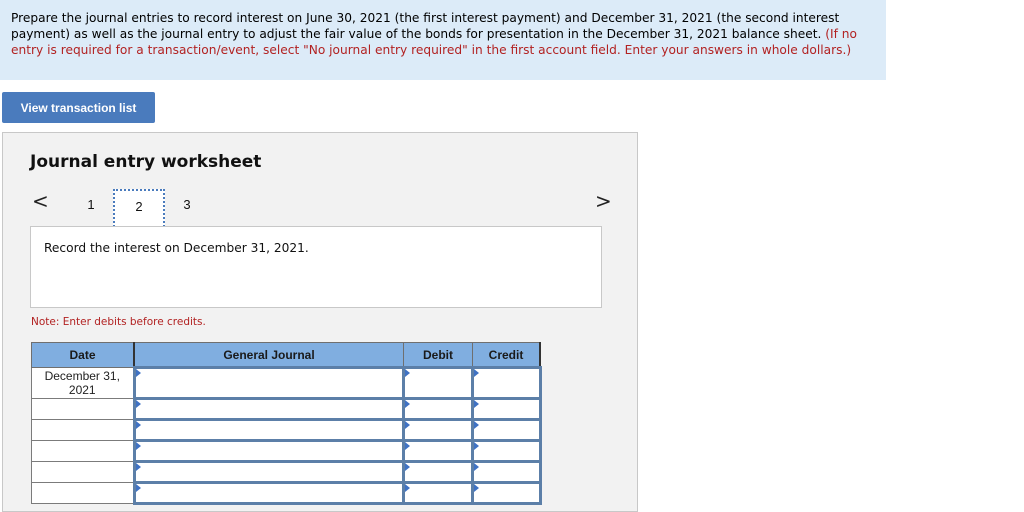  I want to click on header-general-journal: General Journal, so click(268, 355).